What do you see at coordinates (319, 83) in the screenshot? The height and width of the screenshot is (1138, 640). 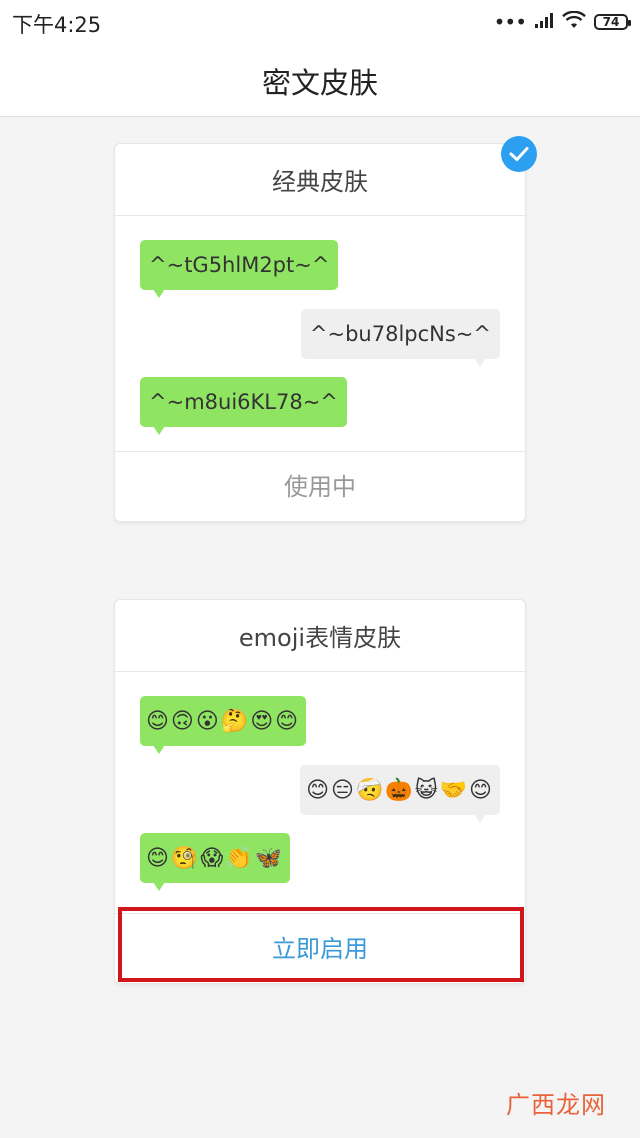 I see `page-title: 密文皮肤` at bounding box center [319, 83].